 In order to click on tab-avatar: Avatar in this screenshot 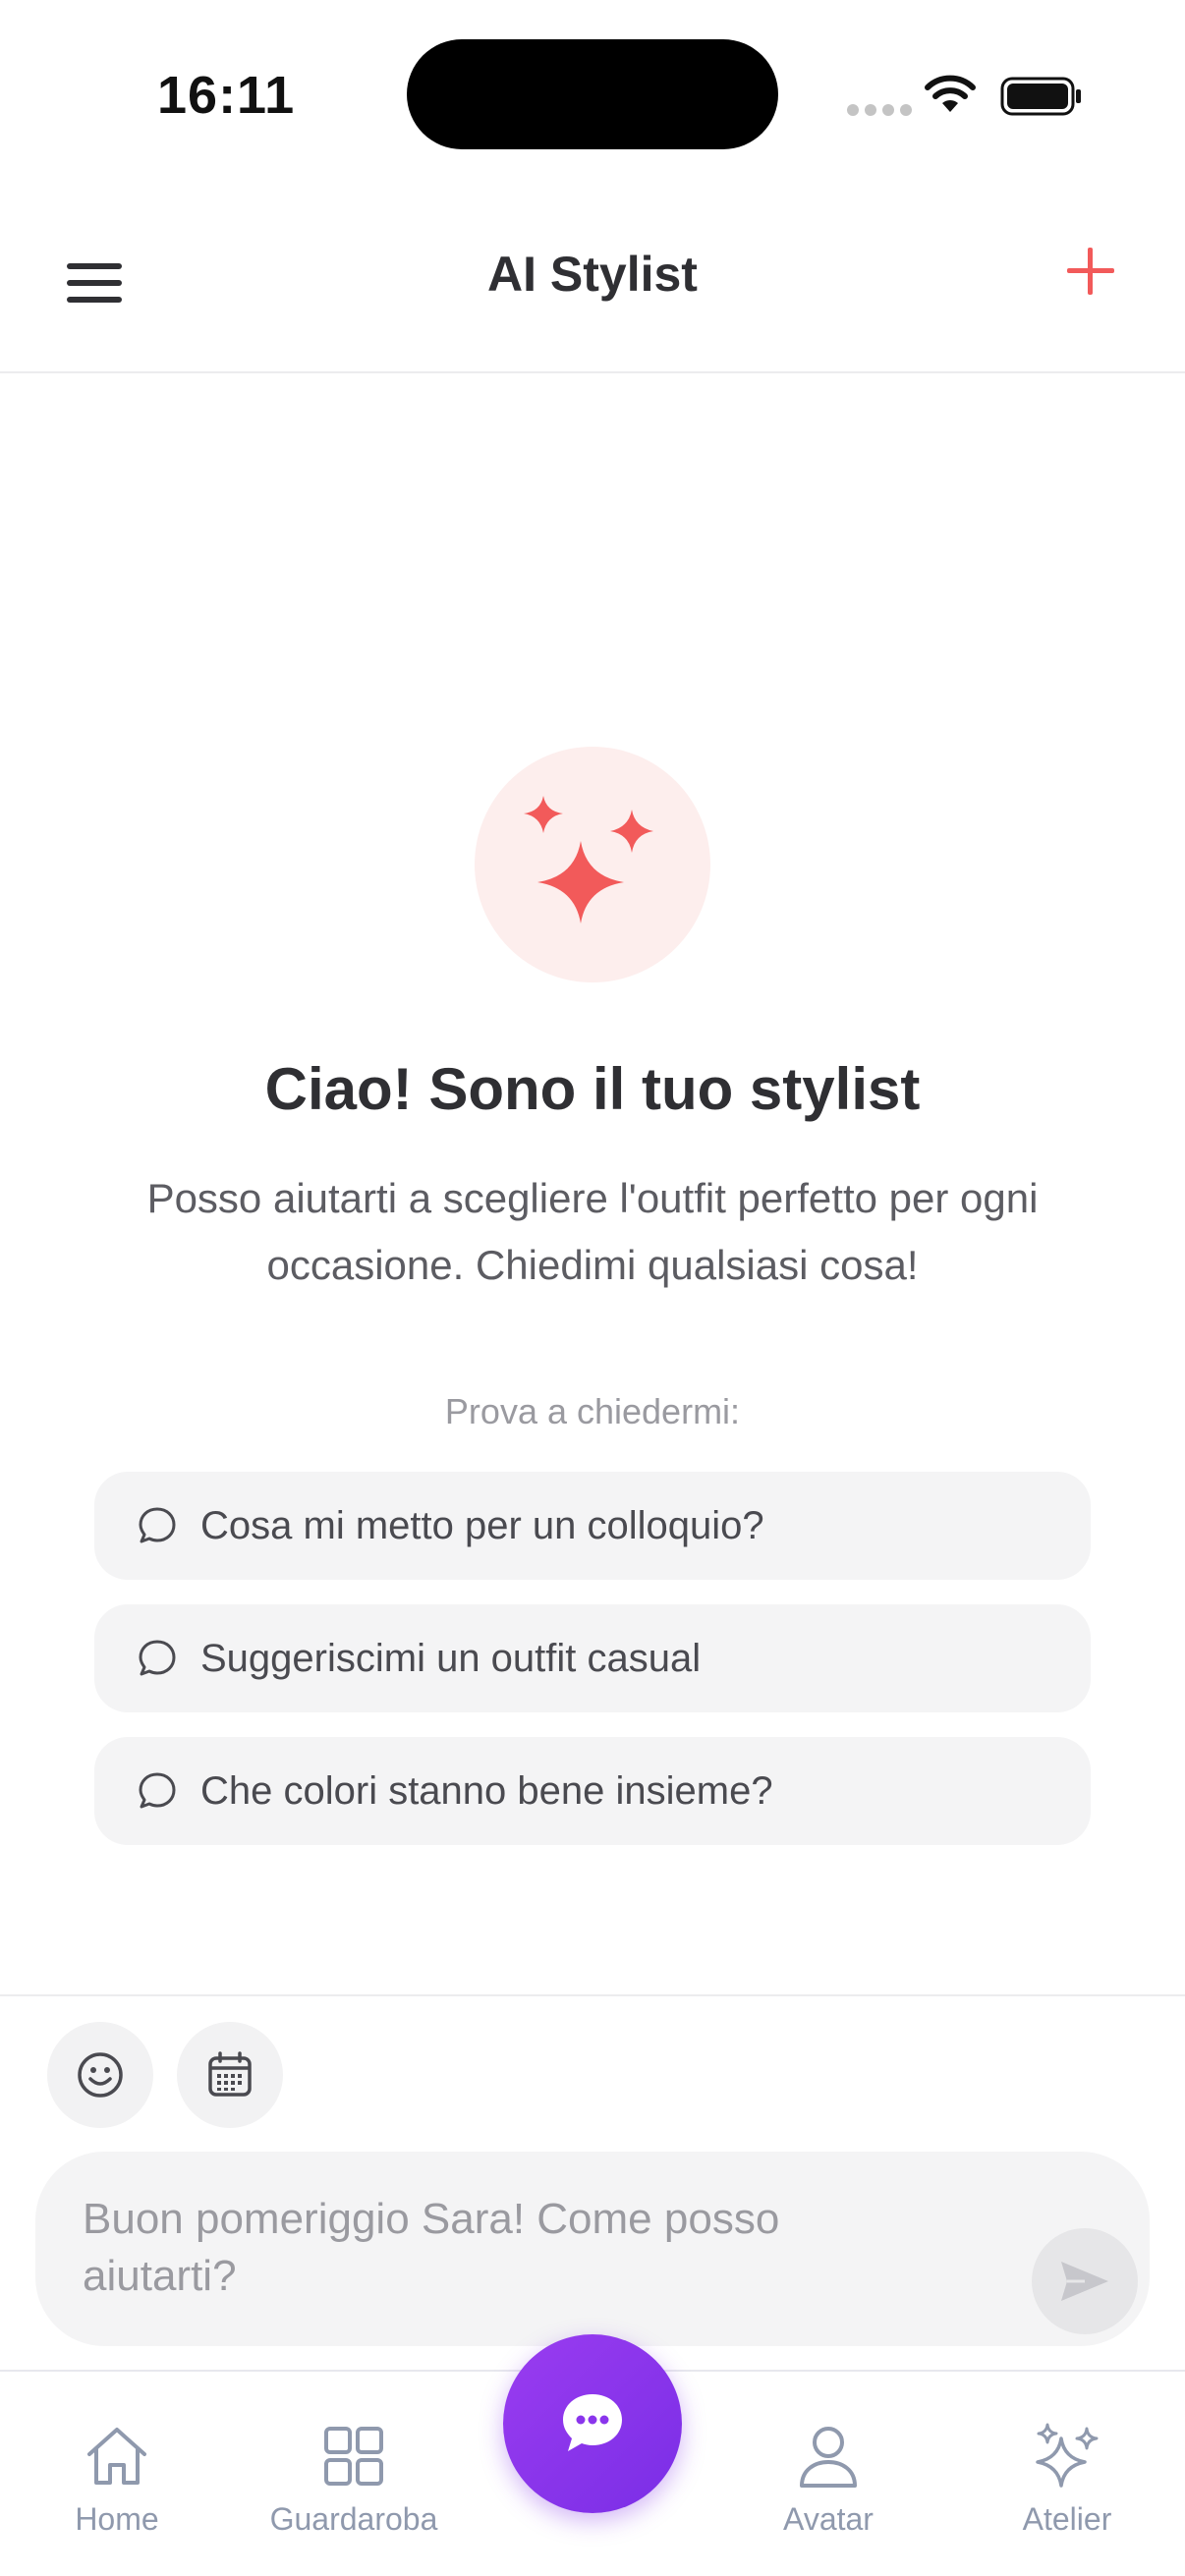, I will do `click(828, 2479)`.